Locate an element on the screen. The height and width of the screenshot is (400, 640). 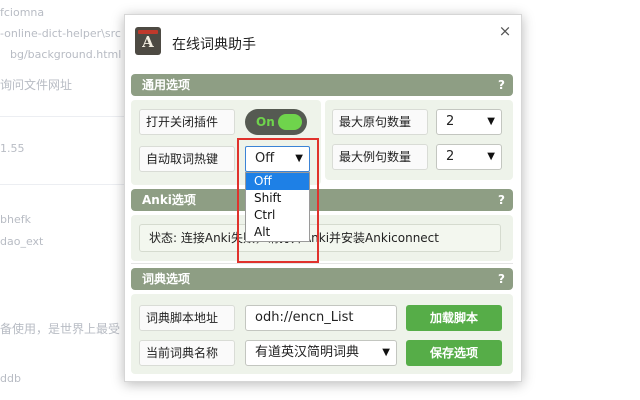
bg-text-line: ddb is located at coordinates (10, 378).